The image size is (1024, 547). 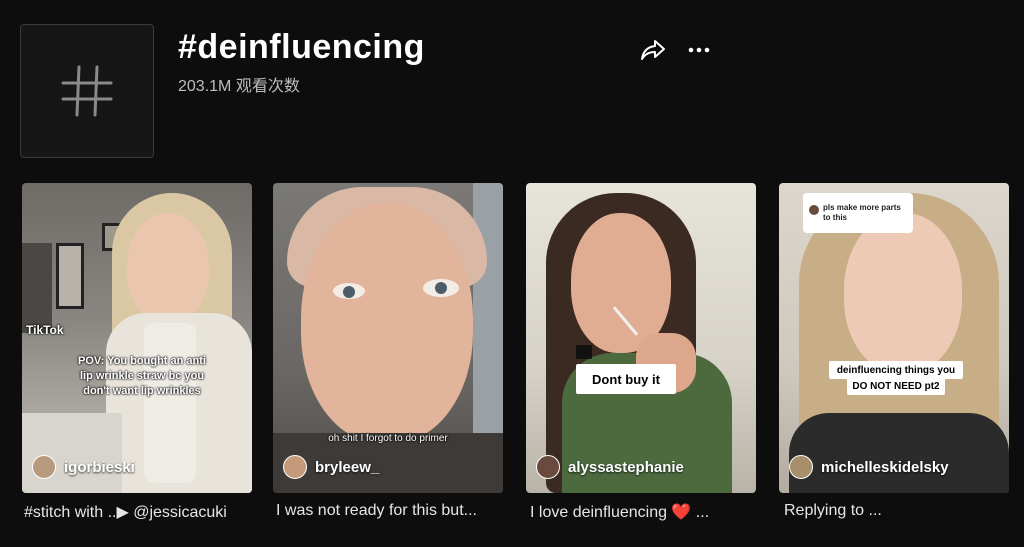 What do you see at coordinates (896, 386) in the screenshot?
I see `overlay-sticker: DO NOT NEED pt2` at bounding box center [896, 386].